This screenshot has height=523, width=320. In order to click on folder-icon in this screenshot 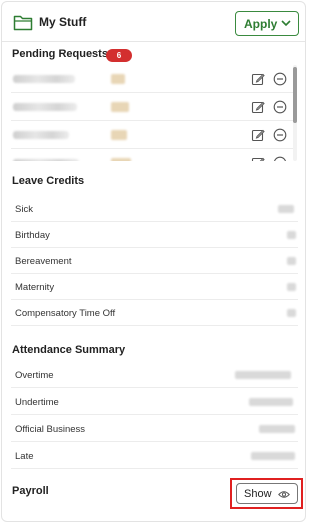, I will do `click(23, 23)`.